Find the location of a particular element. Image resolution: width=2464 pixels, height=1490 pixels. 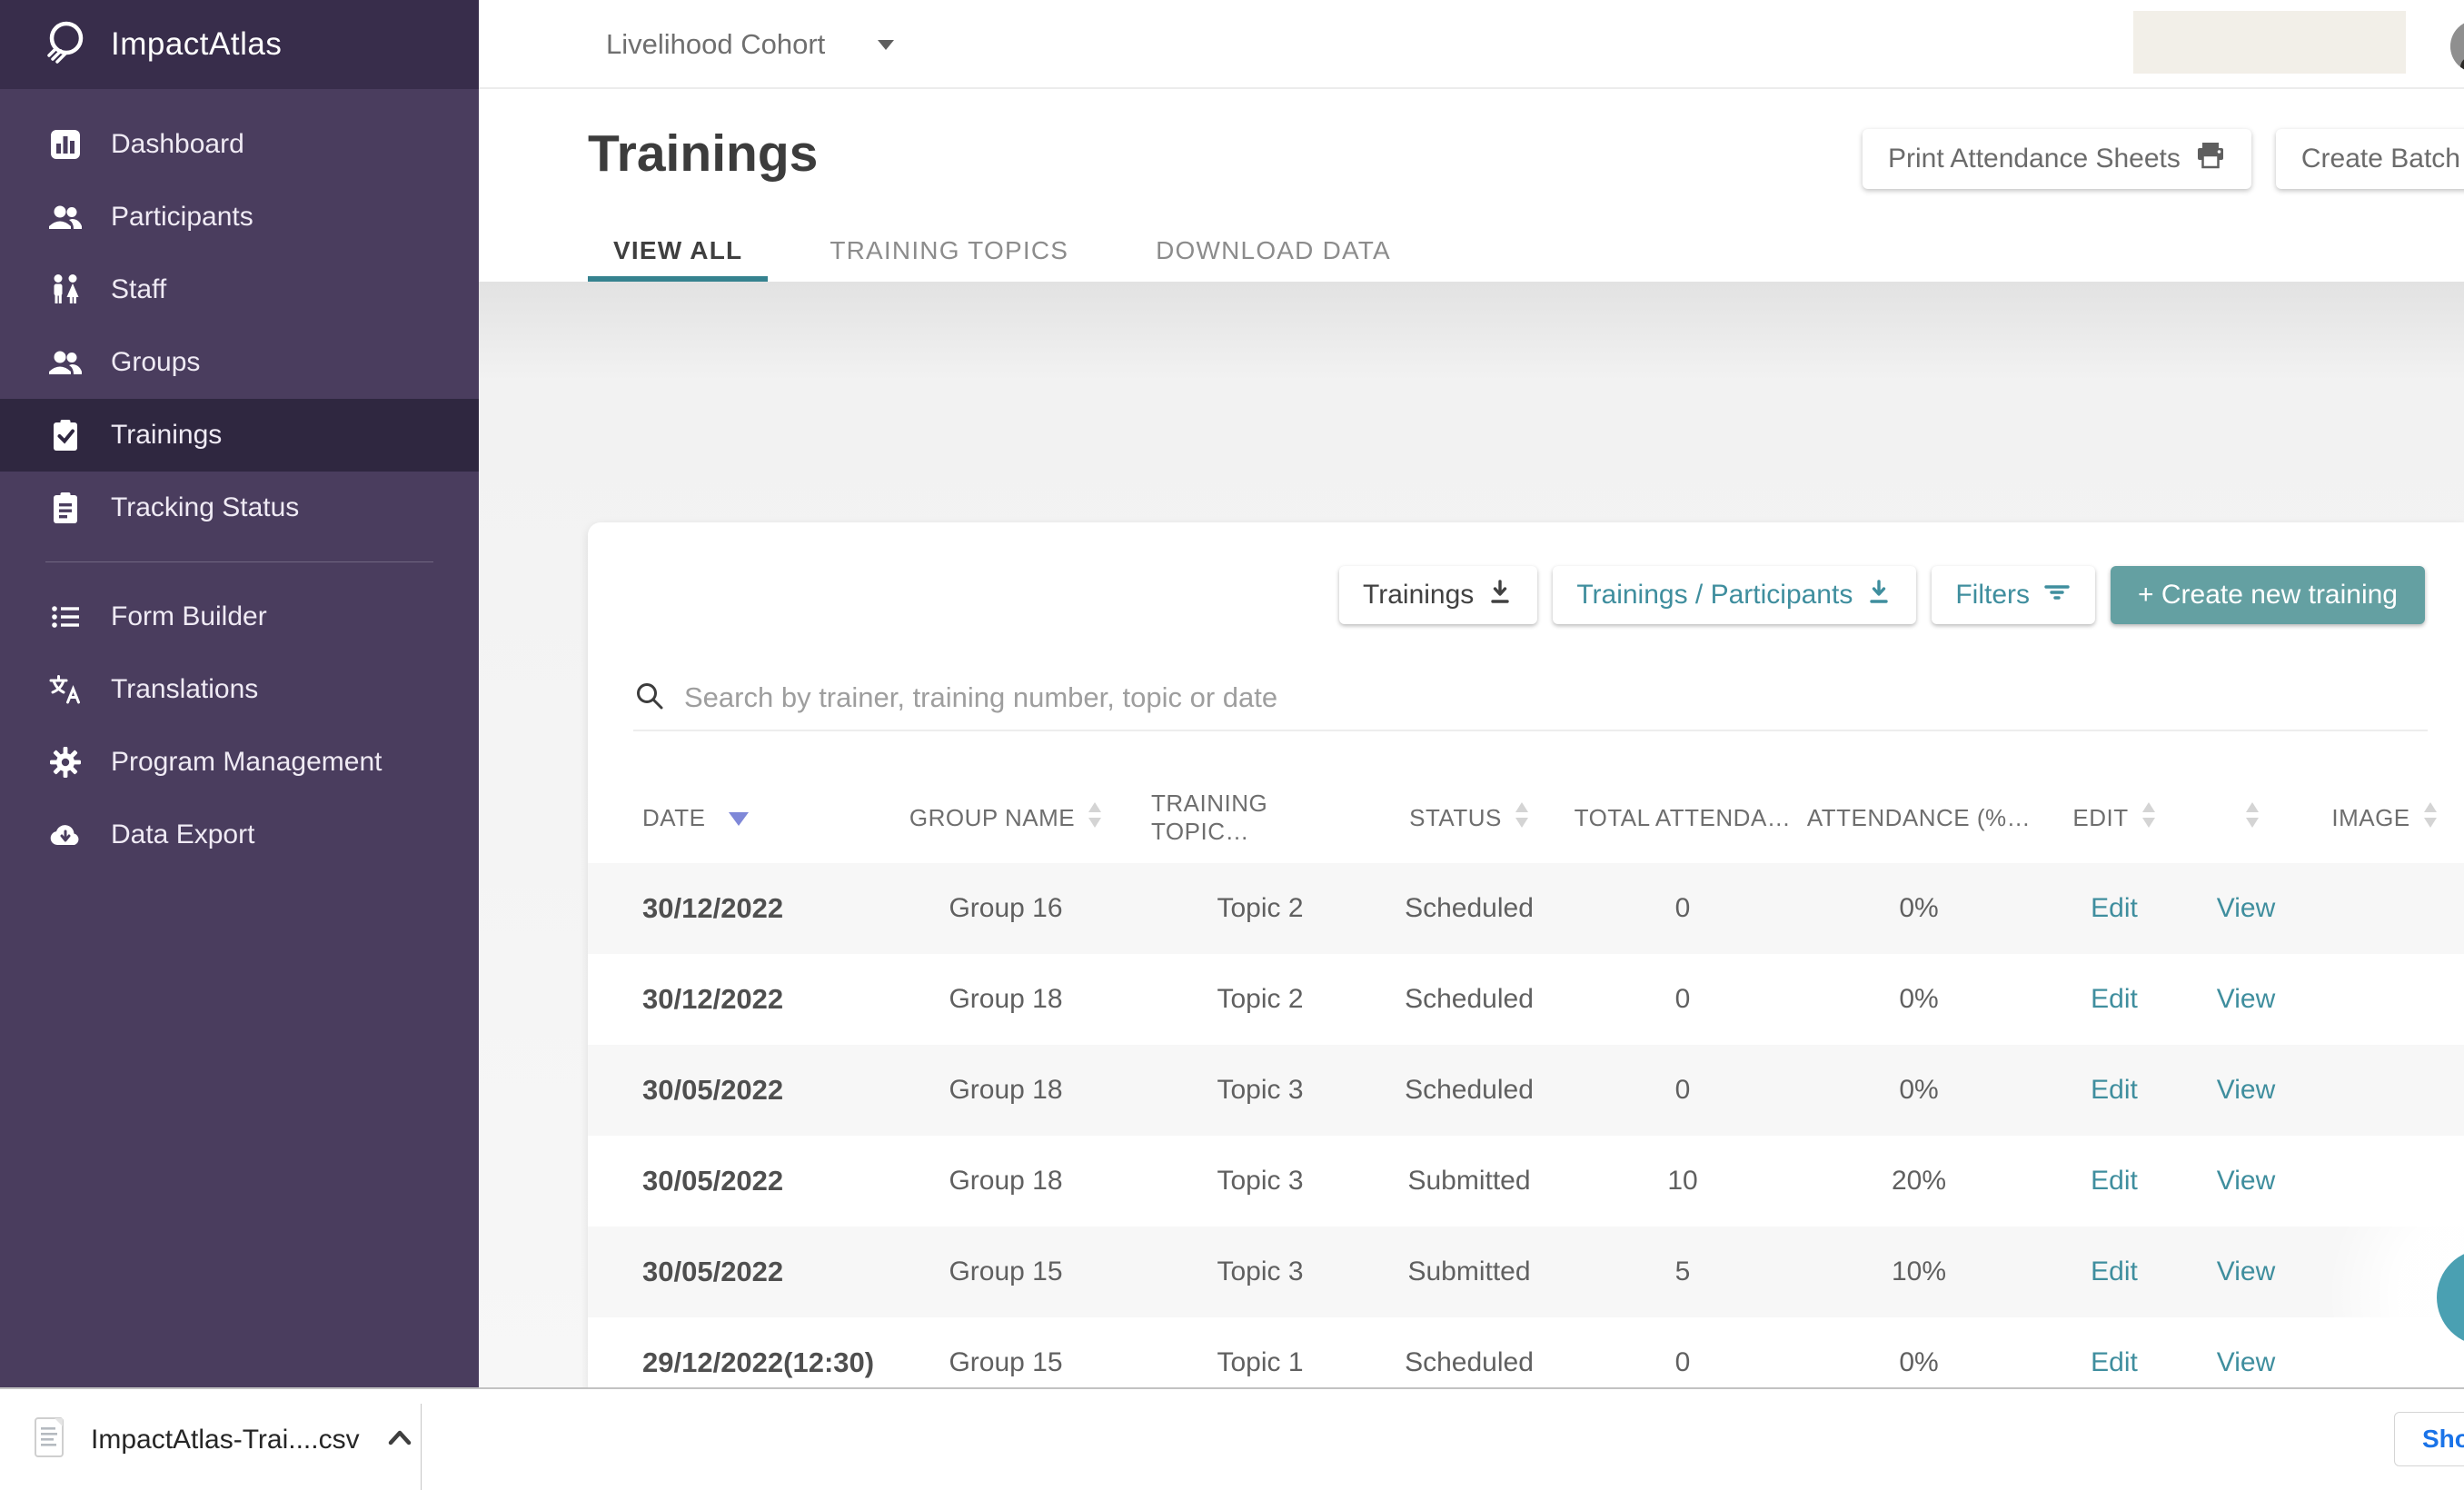

column-header-view is located at coordinates (2246, 818).